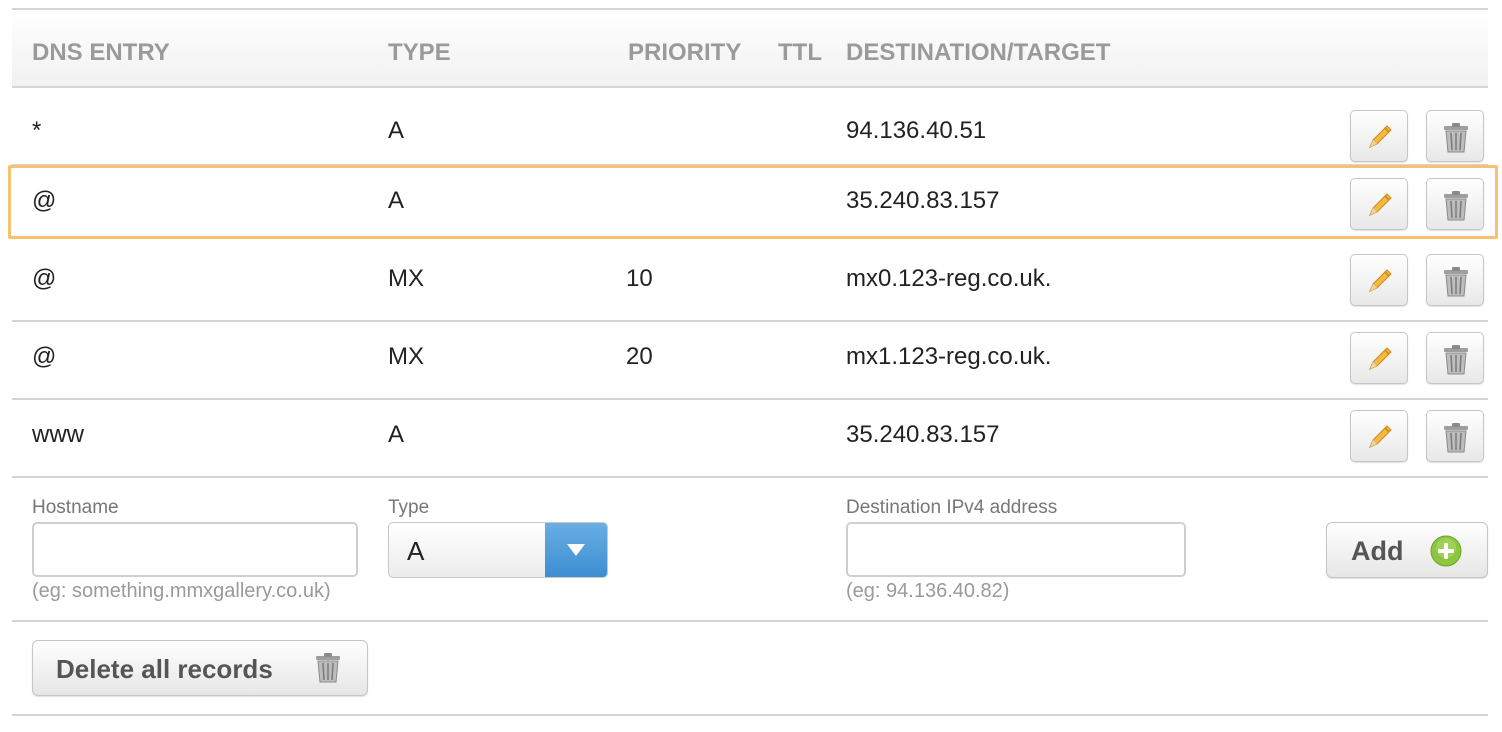 This screenshot has width=1502, height=732. I want to click on destination-input, so click(1016, 549).